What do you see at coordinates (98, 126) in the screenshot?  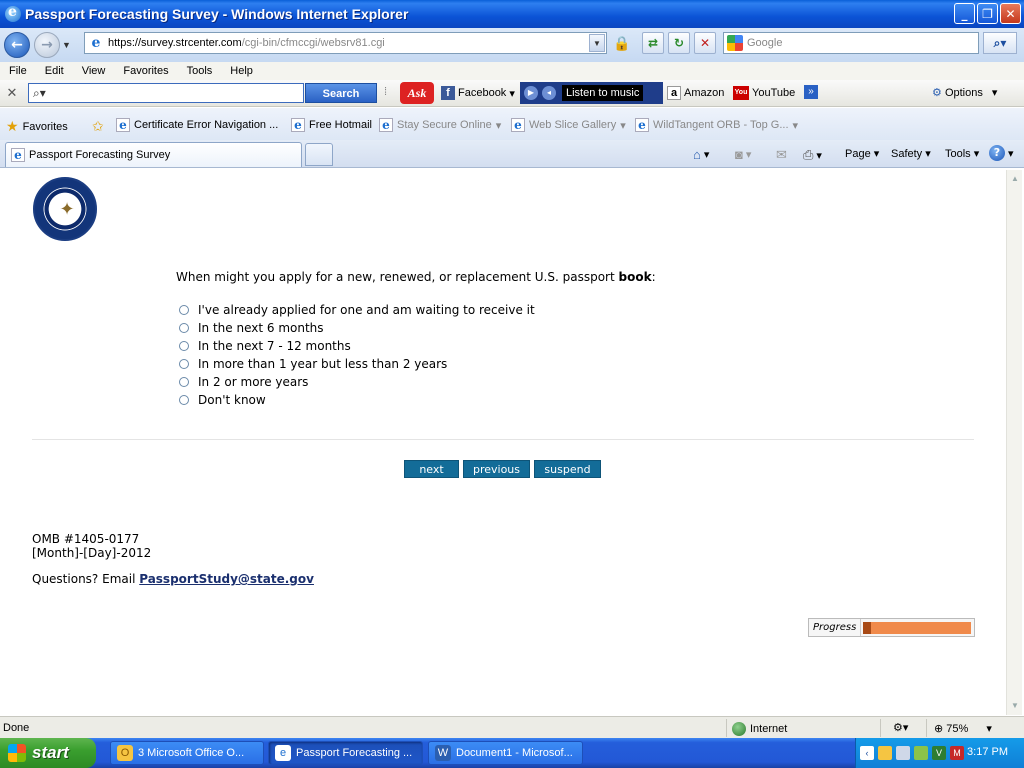 I see `add-favorites-button: ✩` at bounding box center [98, 126].